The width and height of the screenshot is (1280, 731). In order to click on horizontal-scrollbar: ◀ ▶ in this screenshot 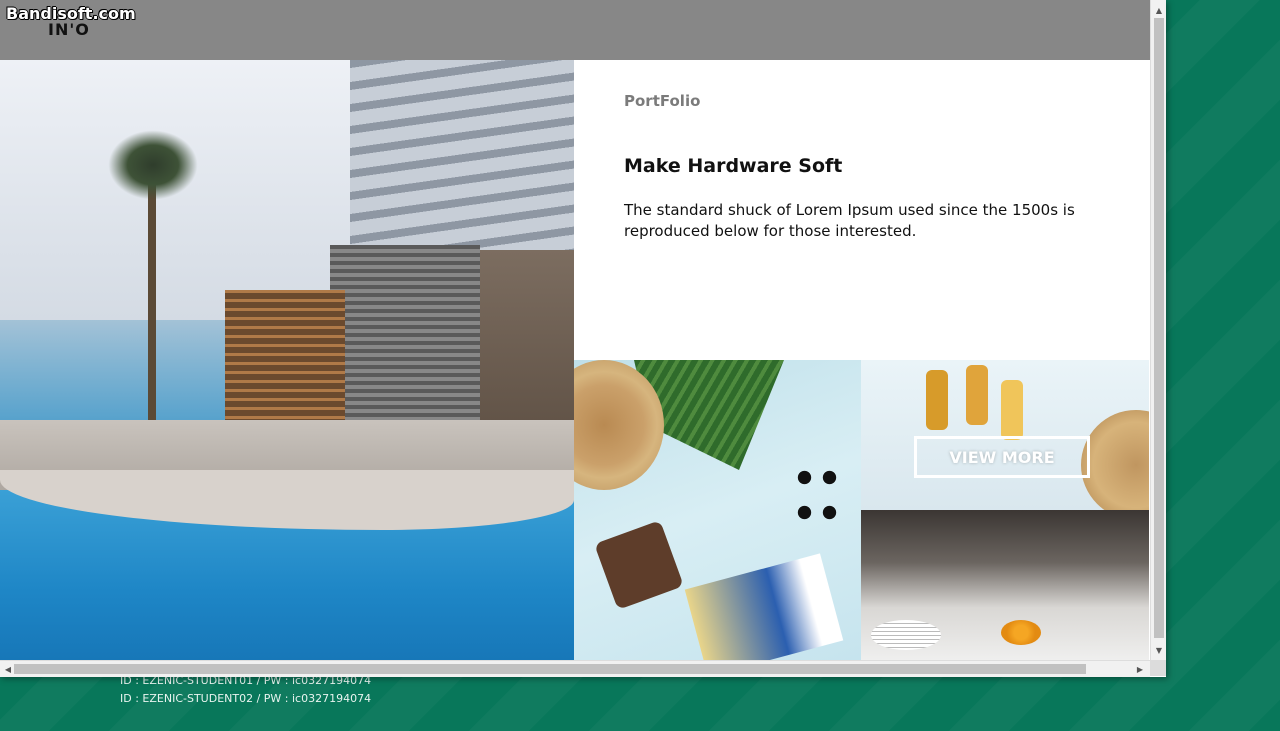, I will do `click(575, 668)`.